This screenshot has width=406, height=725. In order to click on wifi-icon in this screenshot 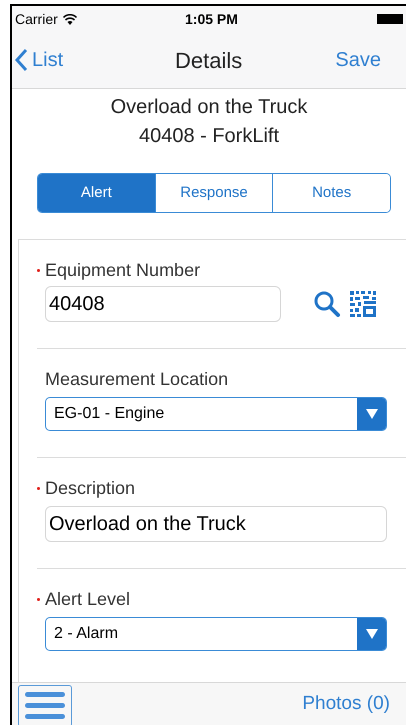, I will do `click(69, 19)`.